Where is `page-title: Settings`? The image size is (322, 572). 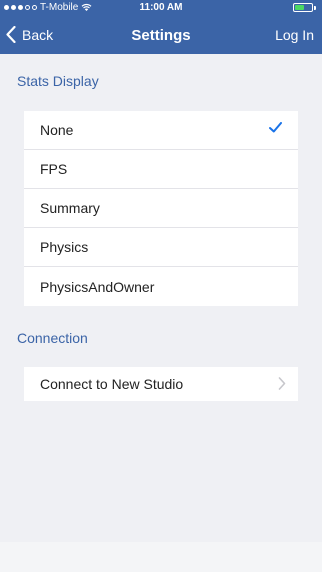
page-title: Settings is located at coordinates (161, 35).